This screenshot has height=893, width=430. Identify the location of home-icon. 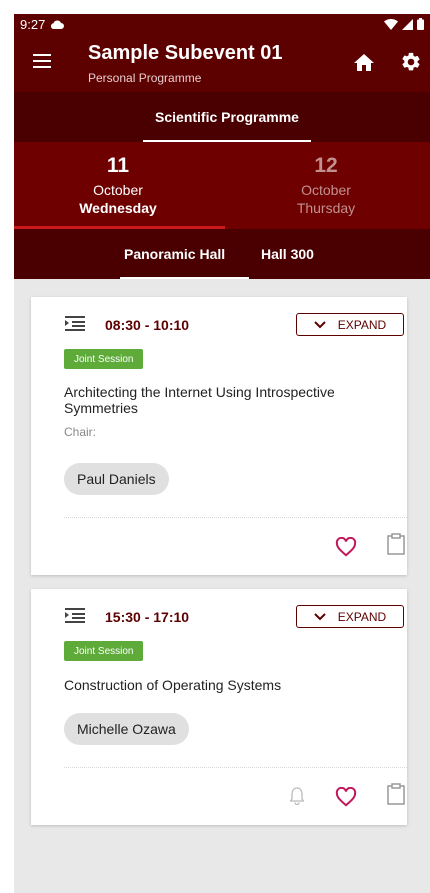
(364, 62).